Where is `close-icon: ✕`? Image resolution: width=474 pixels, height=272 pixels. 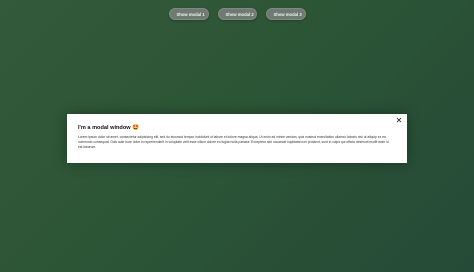
close-icon: ✕ is located at coordinates (399, 121).